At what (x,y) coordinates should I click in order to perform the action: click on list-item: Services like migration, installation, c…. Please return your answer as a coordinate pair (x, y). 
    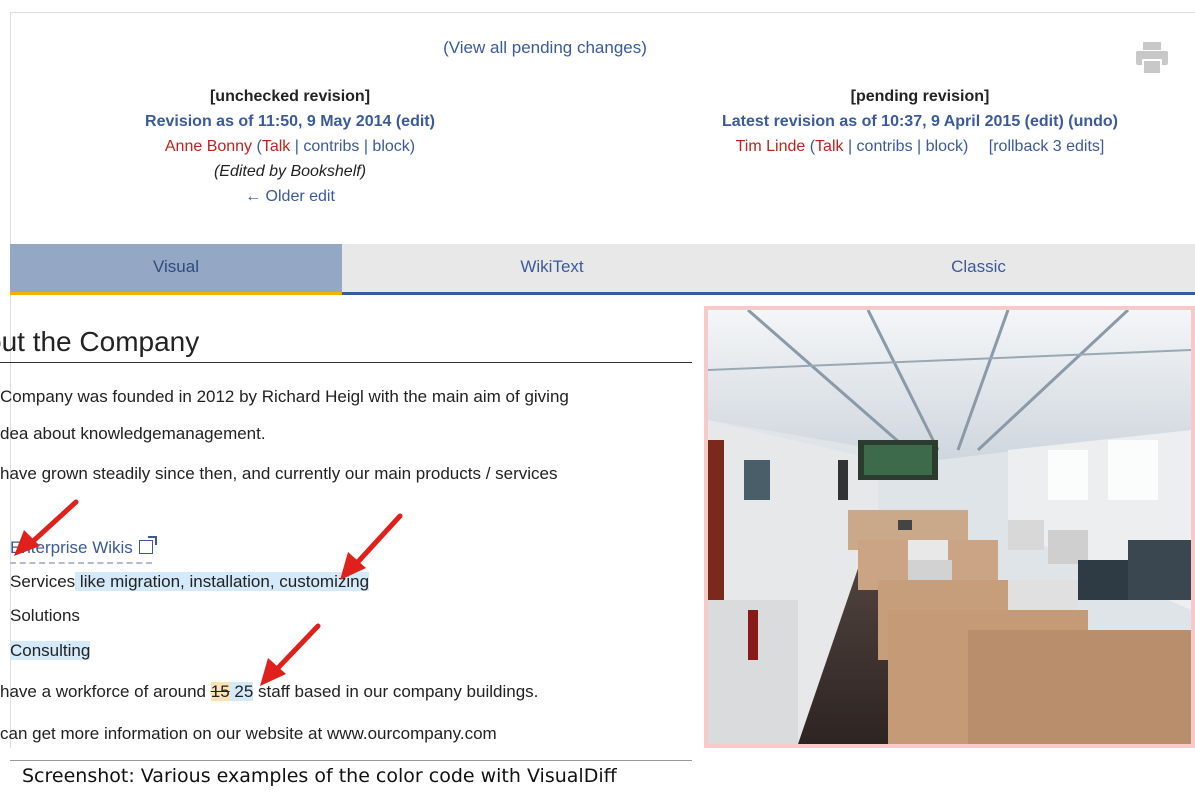
    Looking at the image, I should click on (190, 582).